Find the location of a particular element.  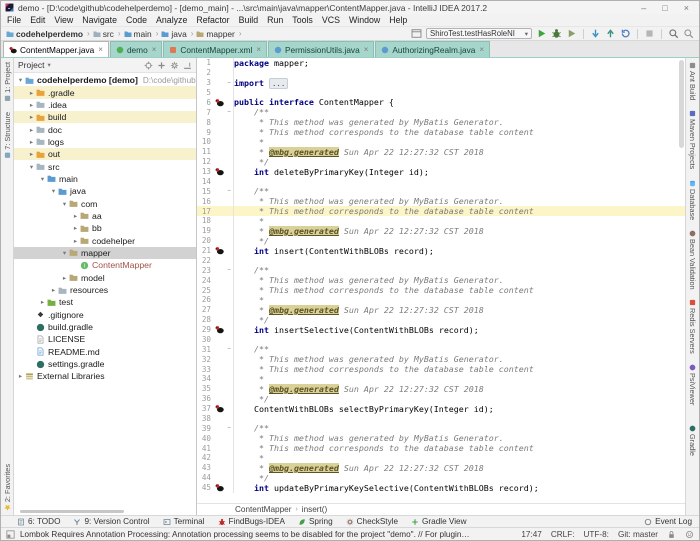

tool-window-button-bean-validation: Bean Validation is located at coordinates (692, 259).